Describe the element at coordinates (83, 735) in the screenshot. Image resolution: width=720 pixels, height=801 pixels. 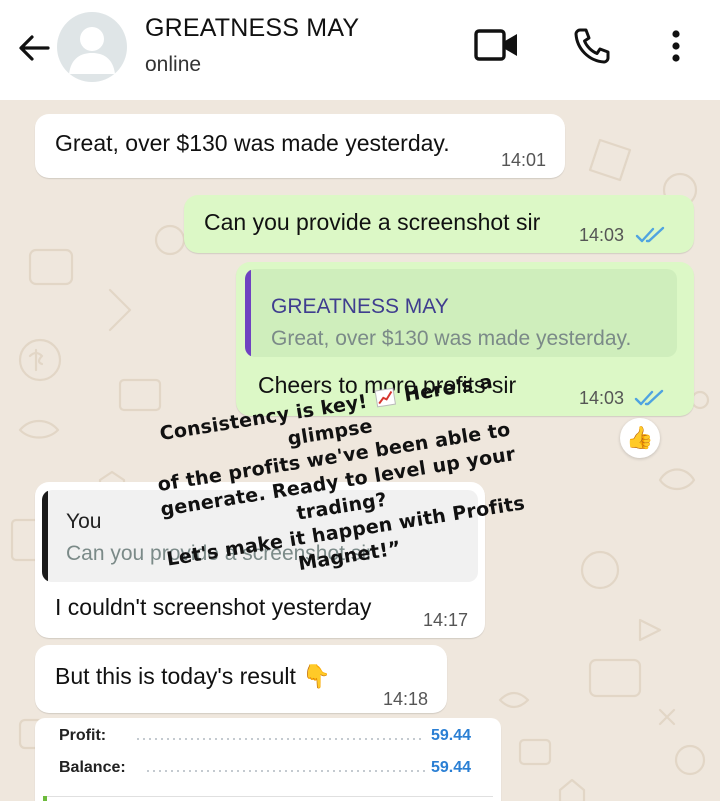
I see `profit-label: Profit:` at that location.